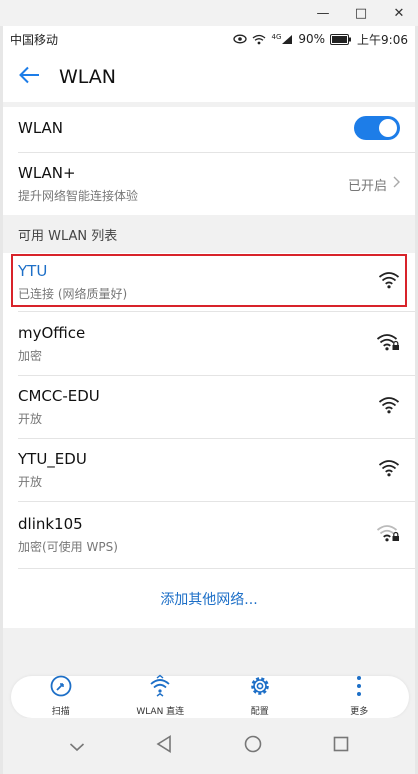  Describe the element at coordinates (60, 711) in the screenshot. I see `scan-label: 扫描` at that location.